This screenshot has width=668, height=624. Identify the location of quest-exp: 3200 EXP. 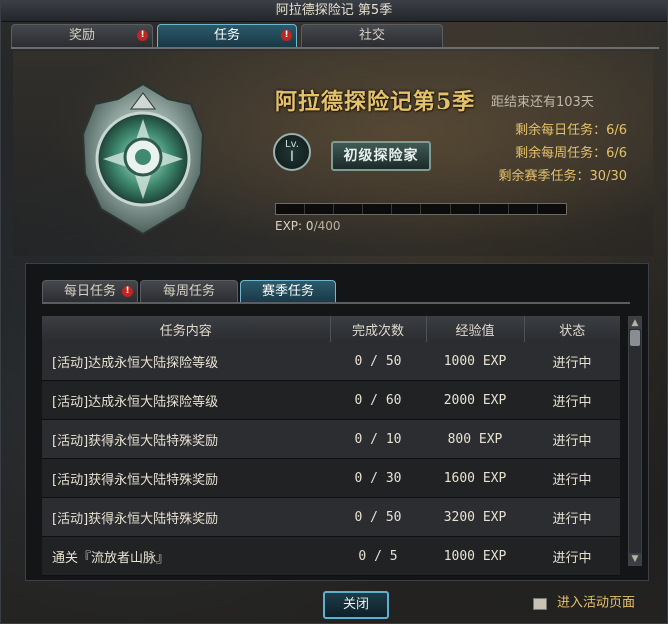
(475, 517).